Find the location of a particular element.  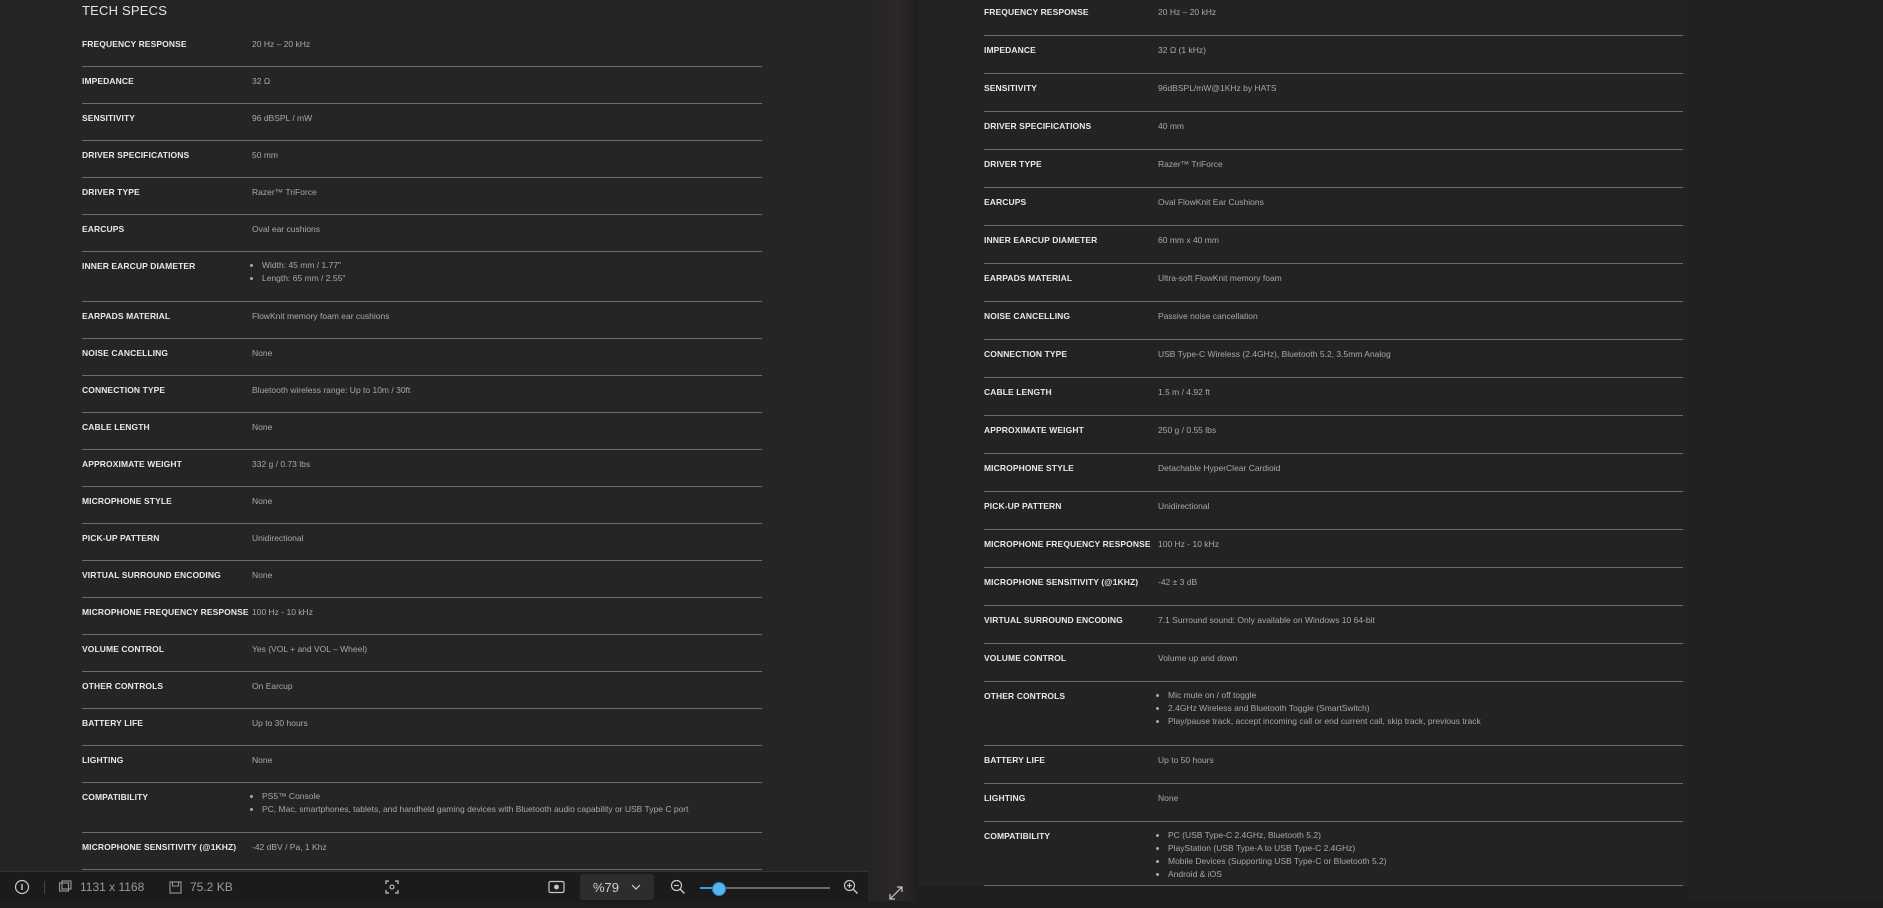

info-button is located at coordinates (22, 887).